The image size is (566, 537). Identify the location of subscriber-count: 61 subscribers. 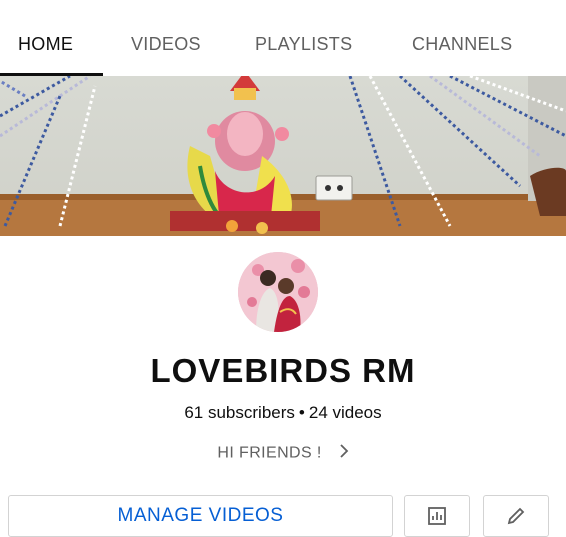
(239, 412).